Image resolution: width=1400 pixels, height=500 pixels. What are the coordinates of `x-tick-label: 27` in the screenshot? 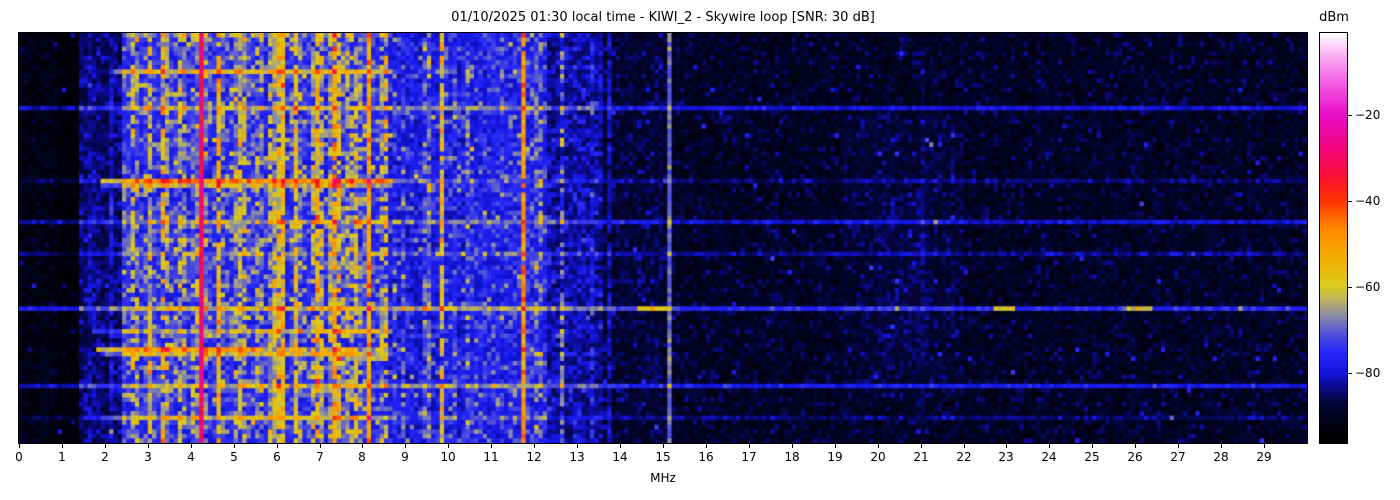 It's located at (1178, 457).